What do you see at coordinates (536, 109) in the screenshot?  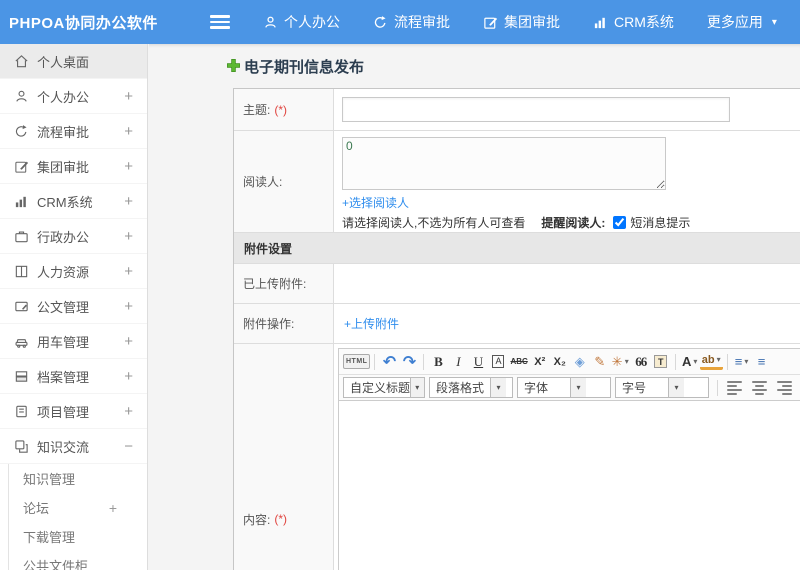 I see `subject-input` at bounding box center [536, 109].